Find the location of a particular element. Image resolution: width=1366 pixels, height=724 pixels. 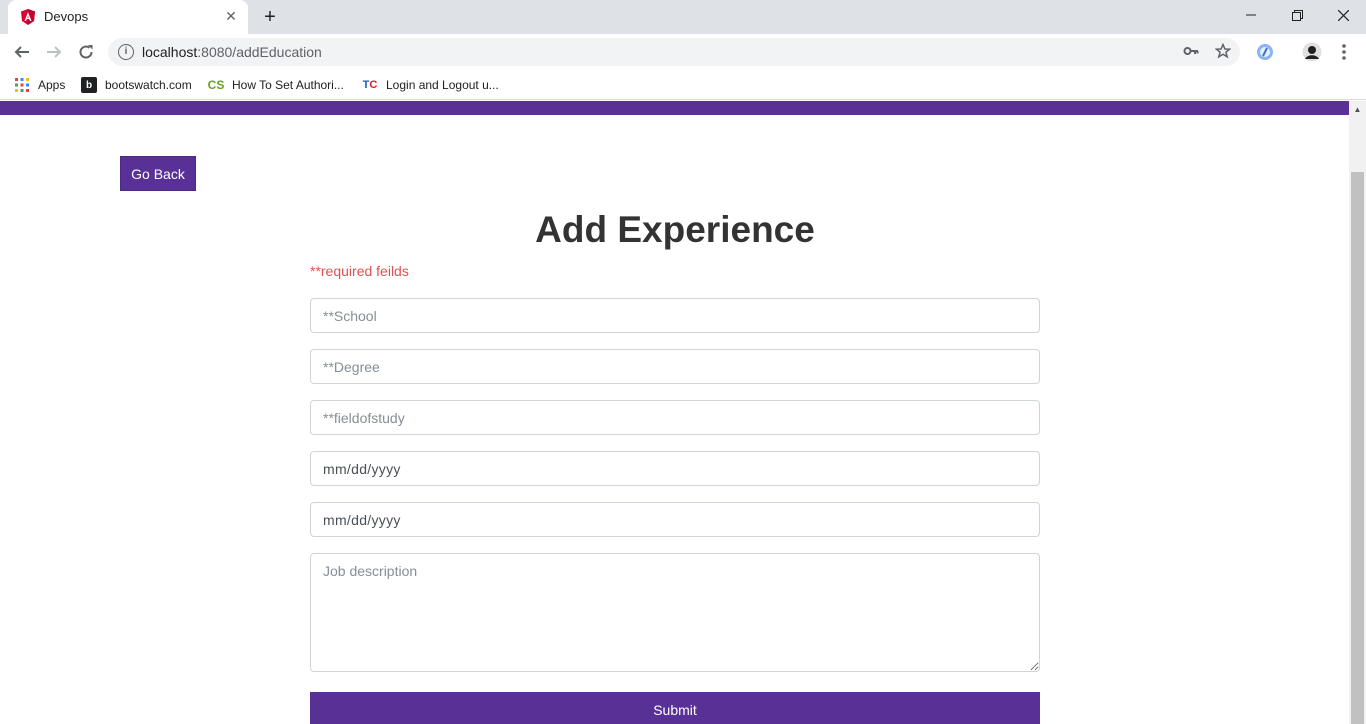

info-icon: i is located at coordinates (126, 52).